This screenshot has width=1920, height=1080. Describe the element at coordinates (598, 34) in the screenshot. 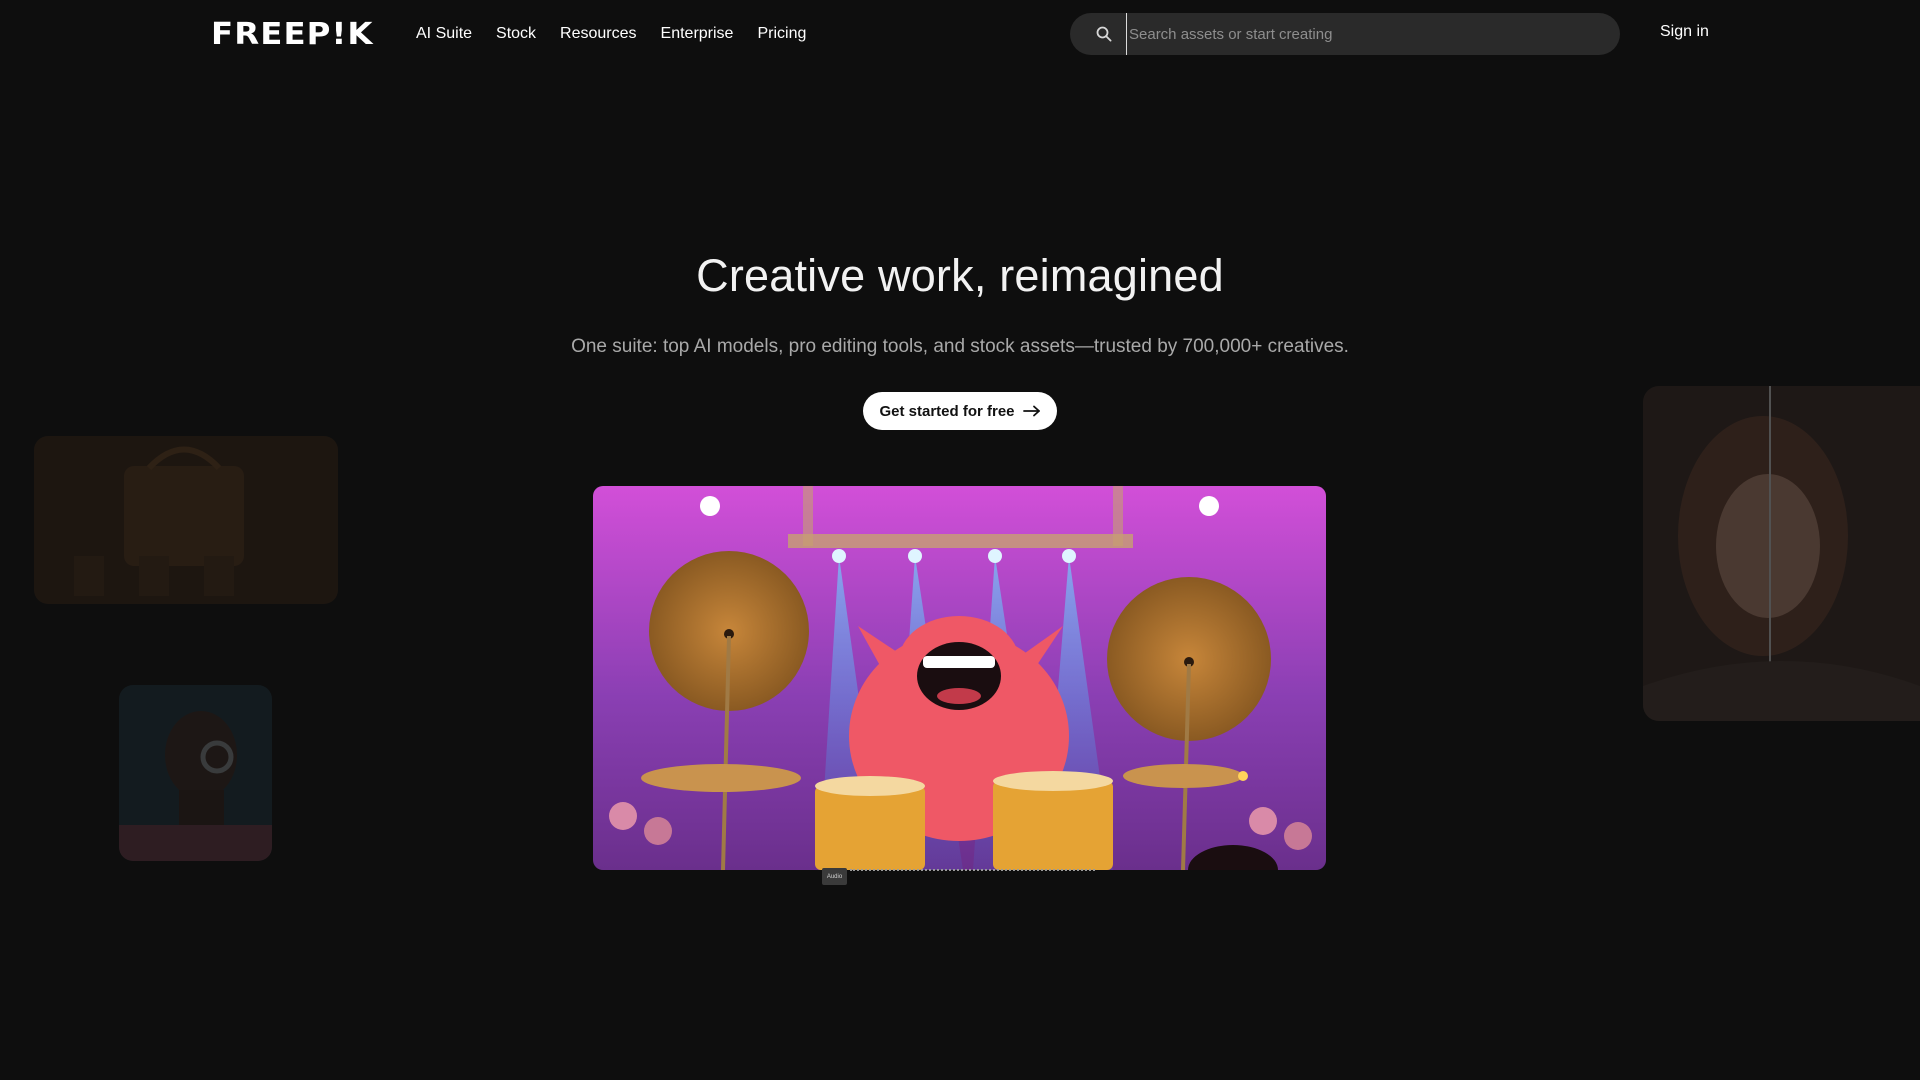

I see `nav-item-resources: Resources` at that location.